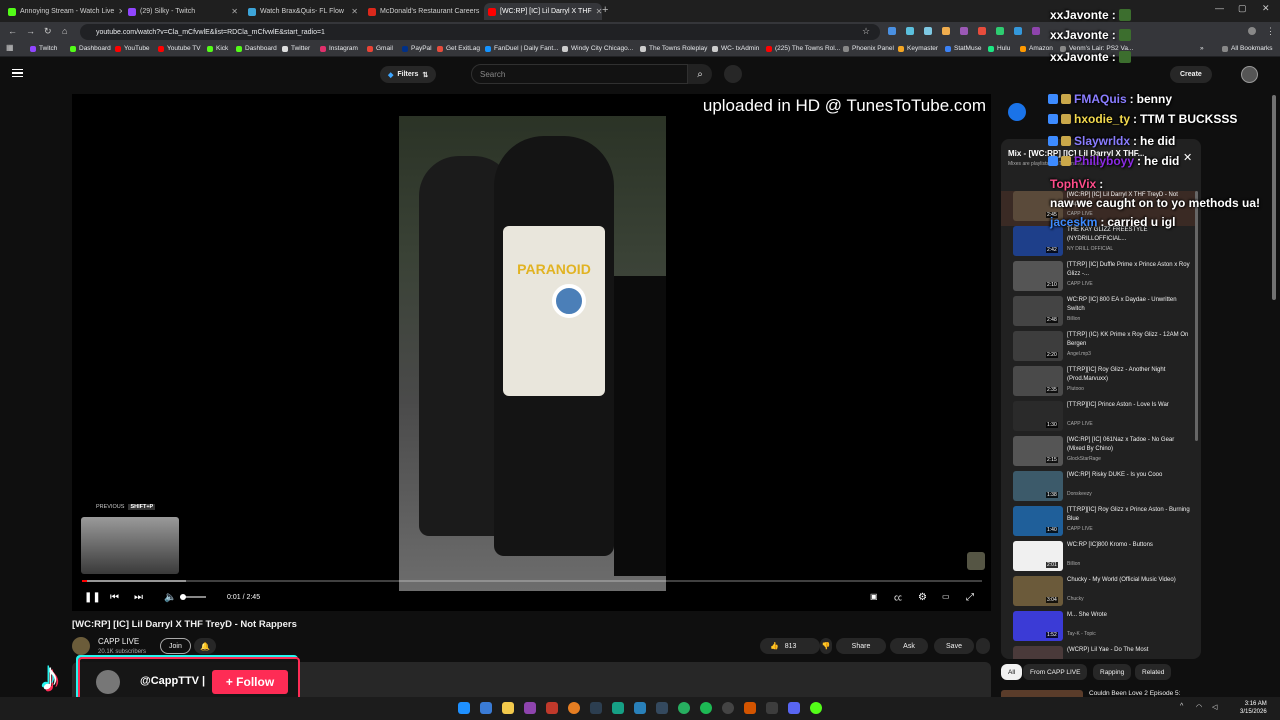 This screenshot has width=1280, height=720. Describe the element at coordinates (868, 48) in the screenshot. I see `bookmark: Phoenix Panel` at that location.